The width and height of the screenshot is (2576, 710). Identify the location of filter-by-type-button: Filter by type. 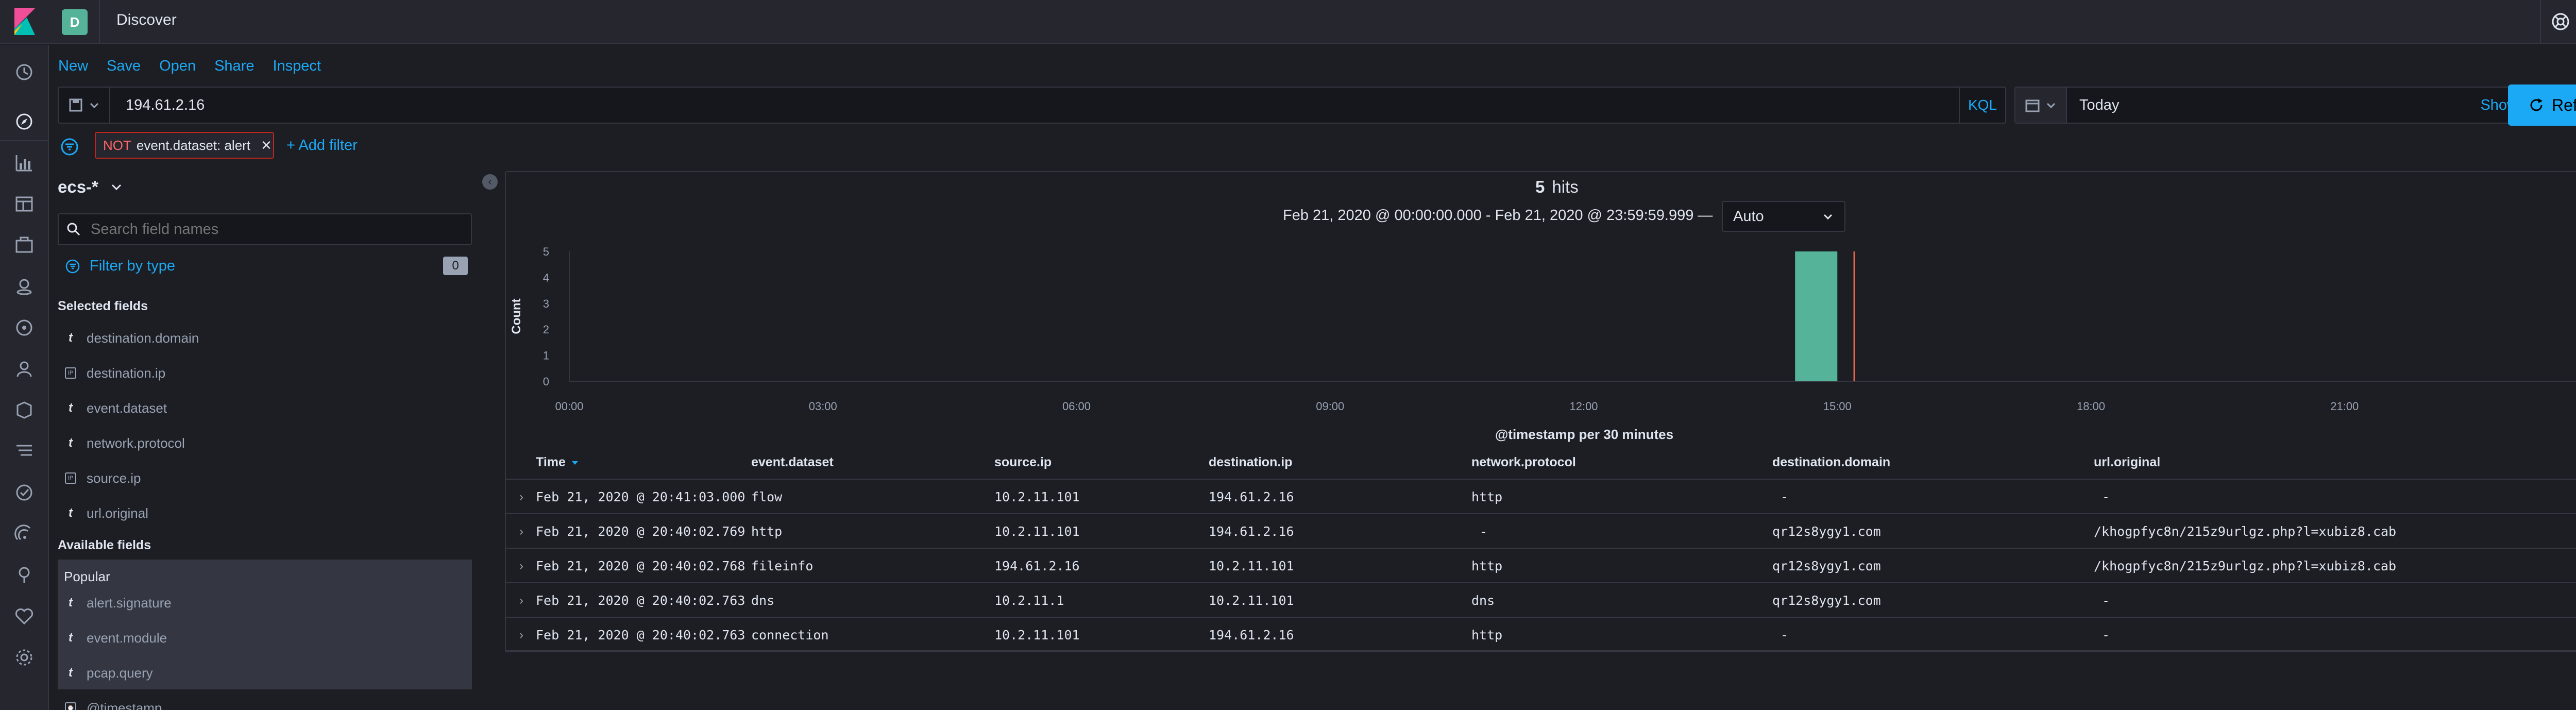
(120, 266).